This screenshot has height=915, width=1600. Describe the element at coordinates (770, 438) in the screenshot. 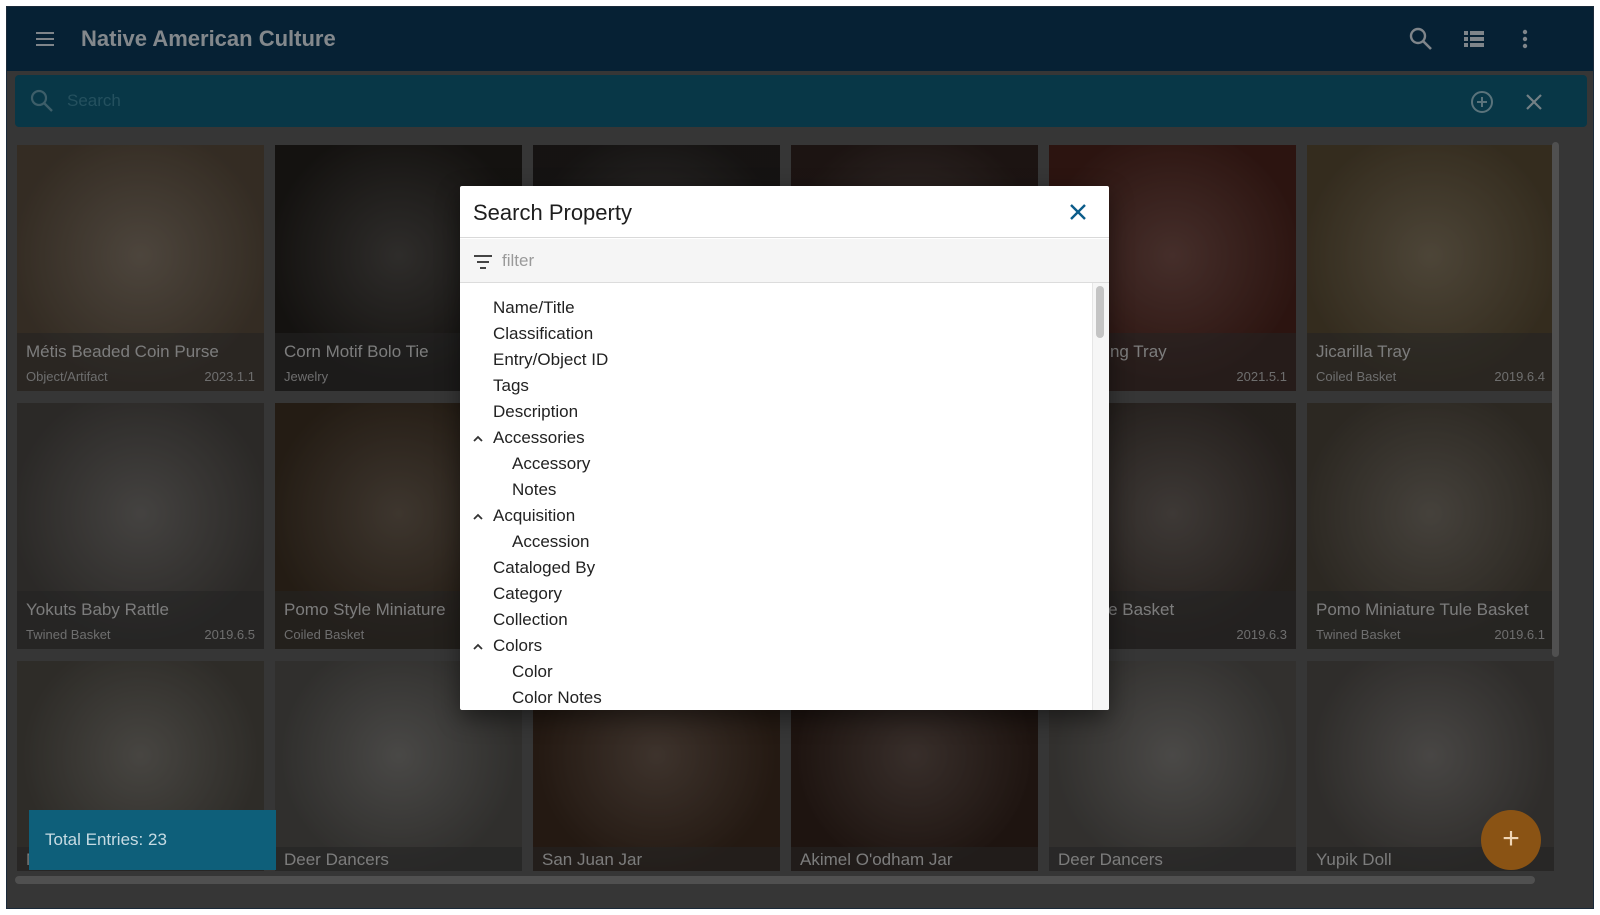

I see `tree-group: Accessories` at that location.